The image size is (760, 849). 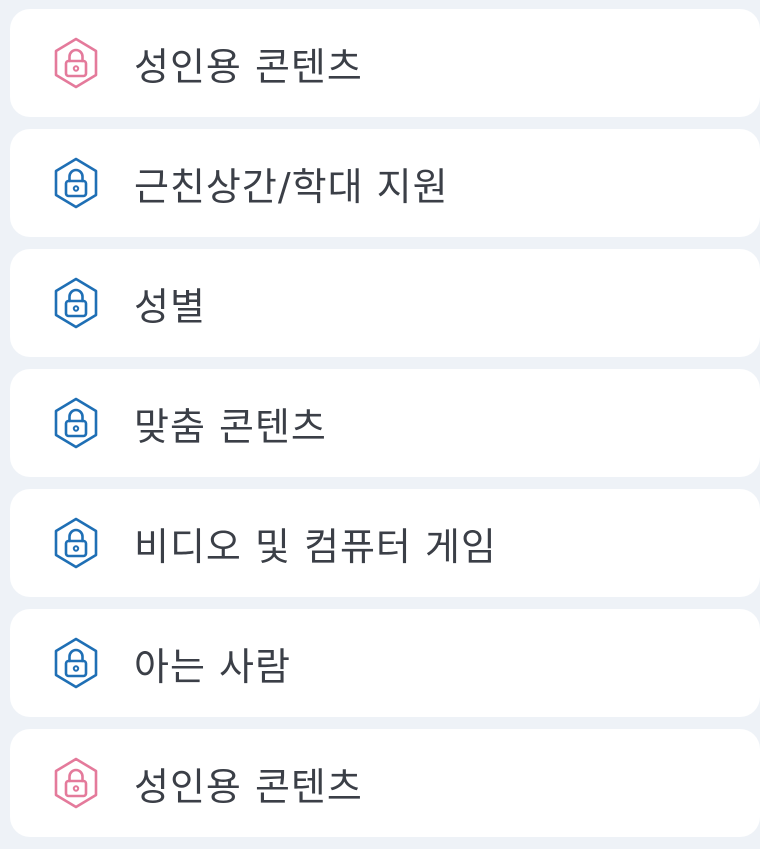 What do you see at coordinates (315, 546) in the screenshot?
I see `category-label: 비디오 및 컴퓨터 게임` at bounding box center [315, 546].